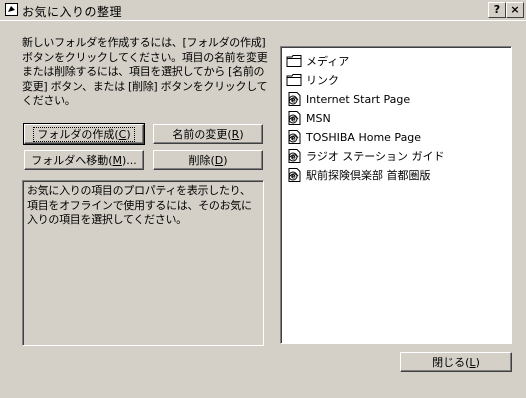 The width and height of the screenshot is (526, 398). I want to click on delete-button: 削除(D), so click(208, 160).